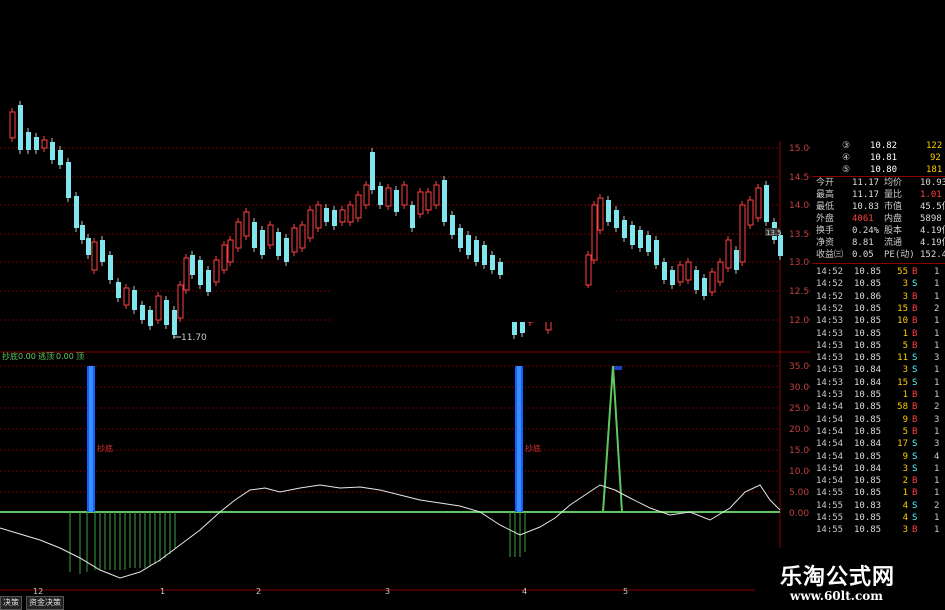  What do you see at coordinates (80, 356) in the screenshot?
I see `indicator-name-3: 顶` at bounding box center [80, 356].